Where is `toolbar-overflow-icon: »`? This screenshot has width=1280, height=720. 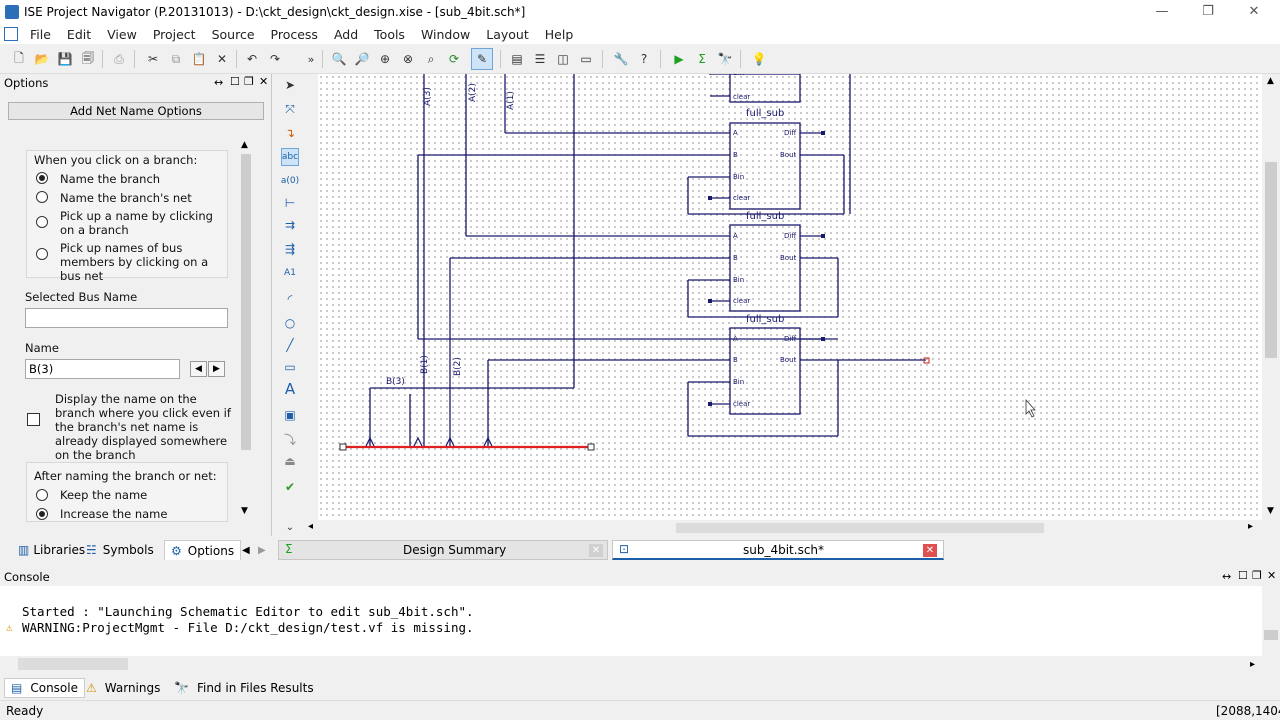 toolbar-overflow-icon: » is located at coordinates (311, 59).